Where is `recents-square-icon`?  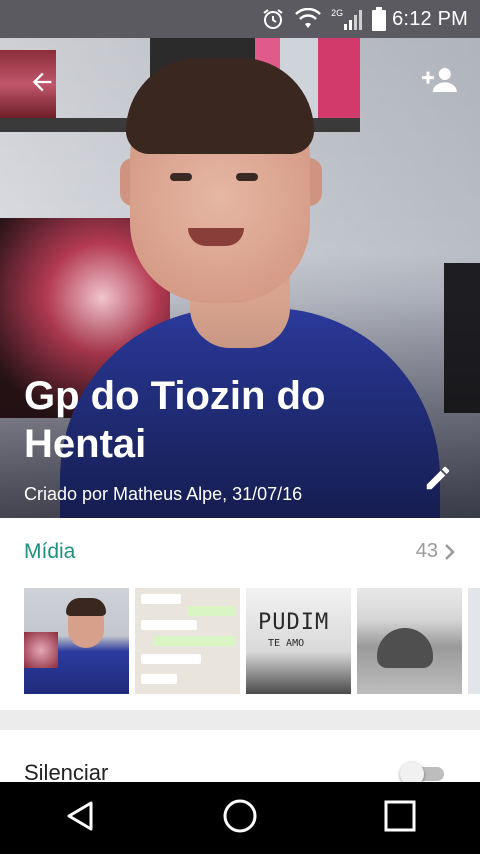
recents-square-icon is located at coordinates (400, 818).